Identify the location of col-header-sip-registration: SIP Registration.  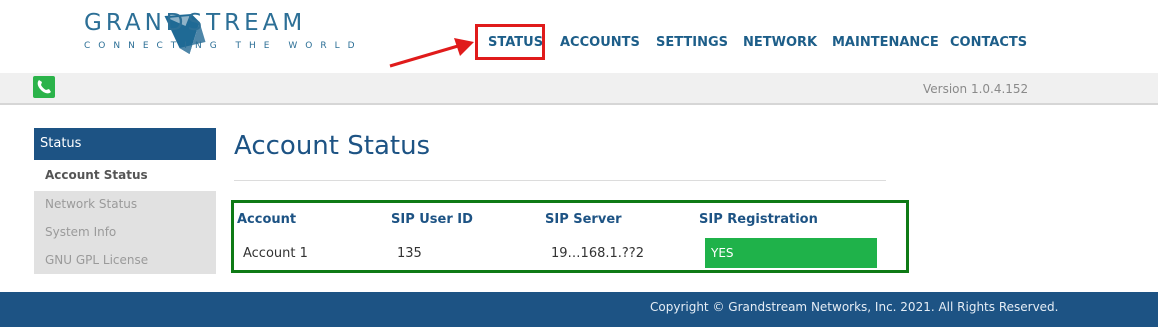
(758, 219).